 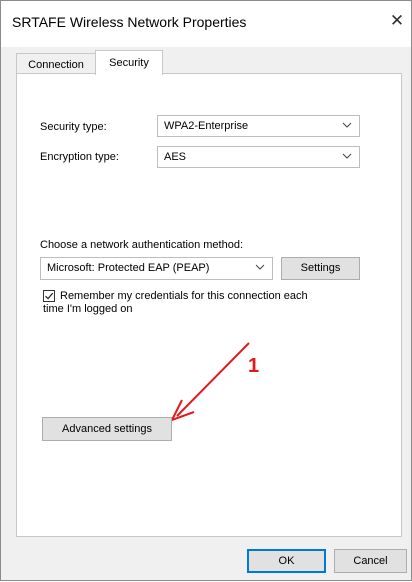 What do you see at coordinates (107, 429) in the screenshot?
I see `advanced-settings-button: Advanced settings` at bounding box center [107, 429].